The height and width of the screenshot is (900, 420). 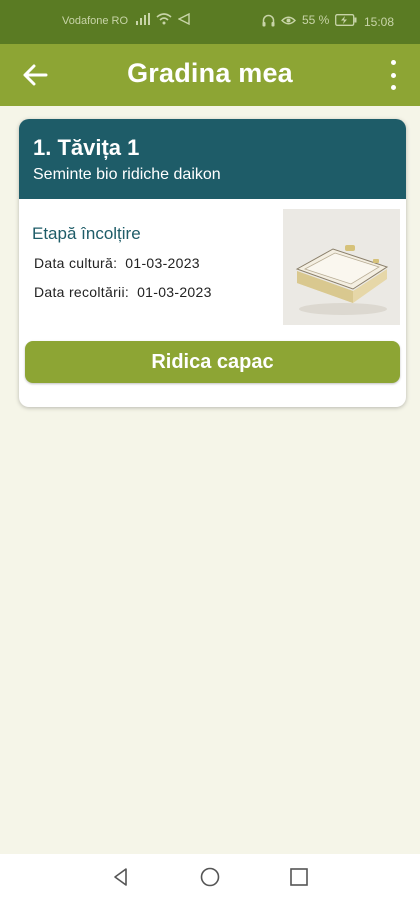 I want to click on battery-icon, so click(x=346, y=20).